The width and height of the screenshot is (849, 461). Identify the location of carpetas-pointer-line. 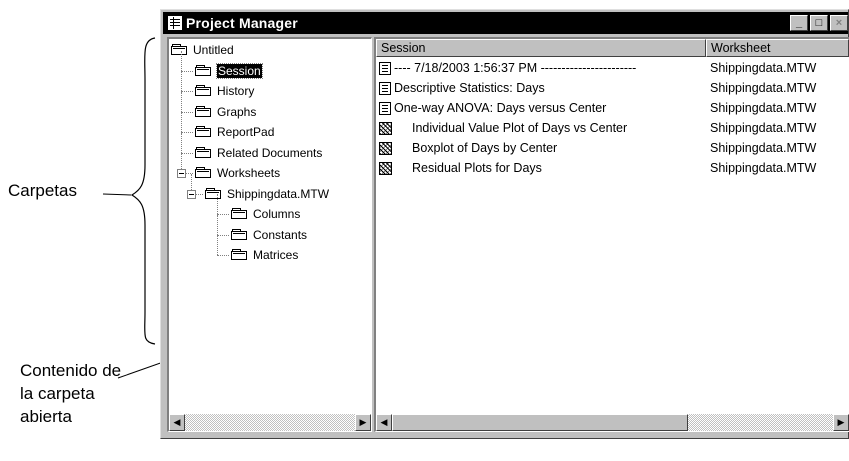
(117, 194).